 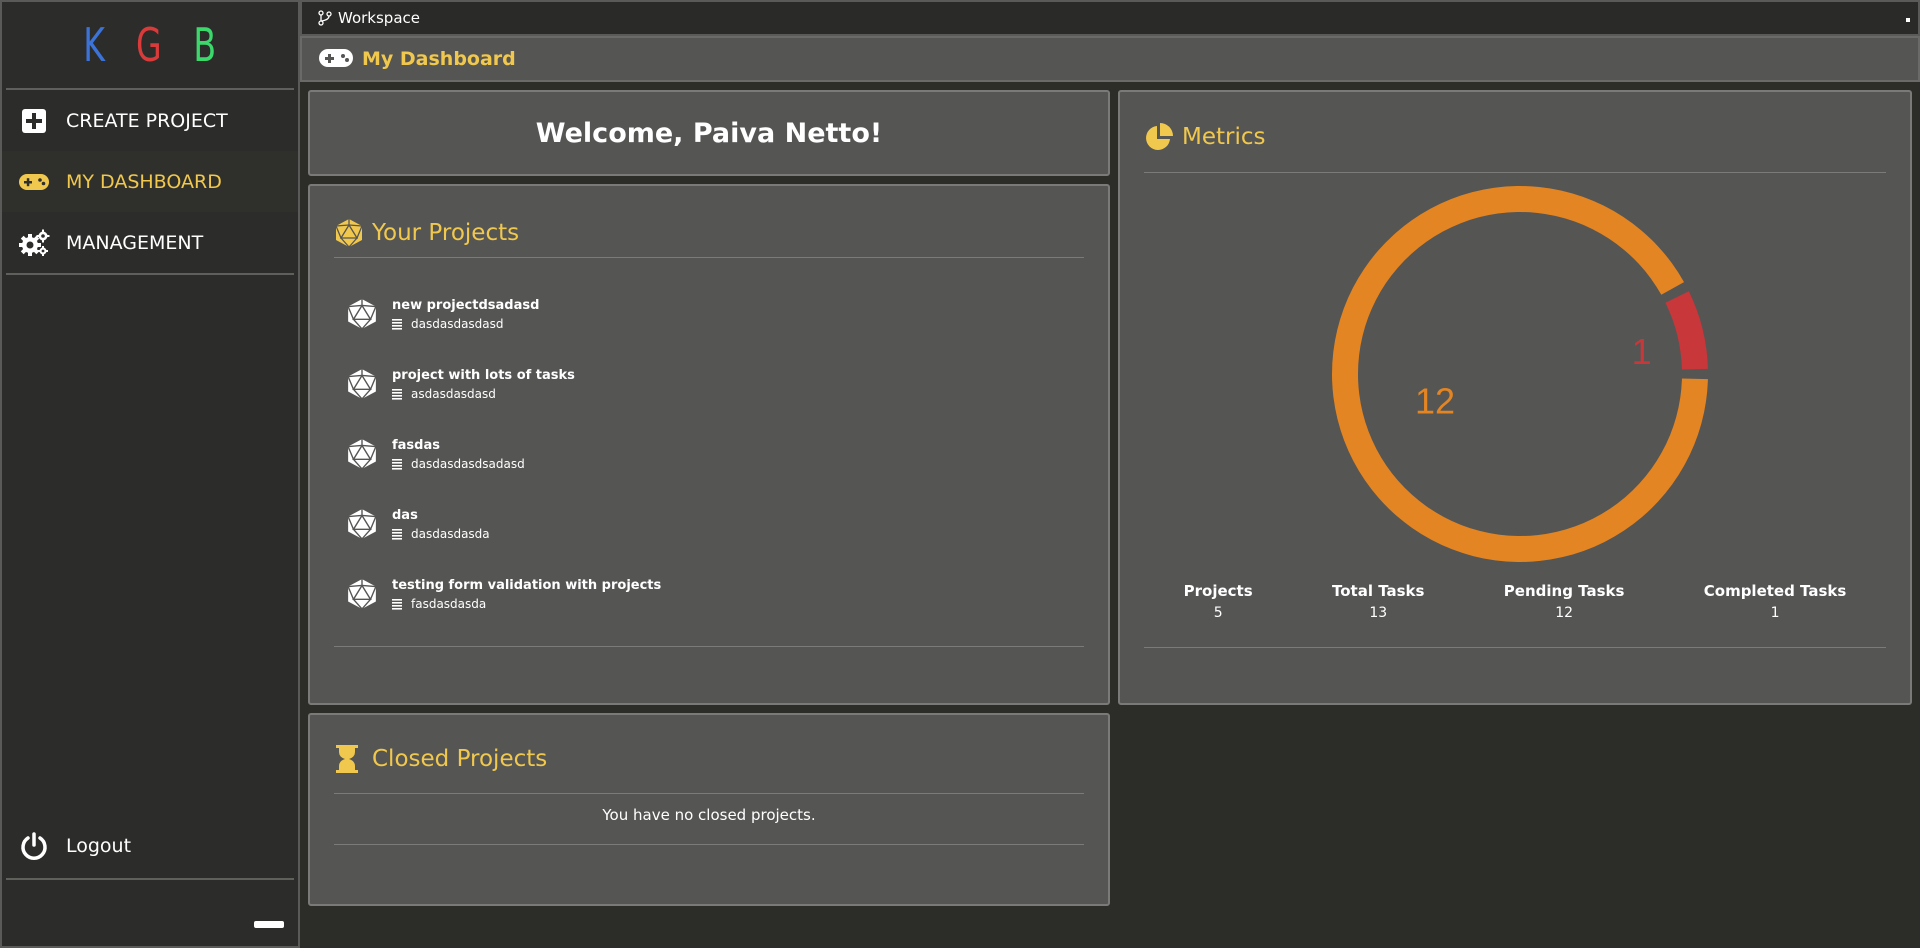 What do you see at coordinates (1564, 591) in the screenshot?
I see `stat-label: Pending Tasks` at bounding box center [1564, 591].